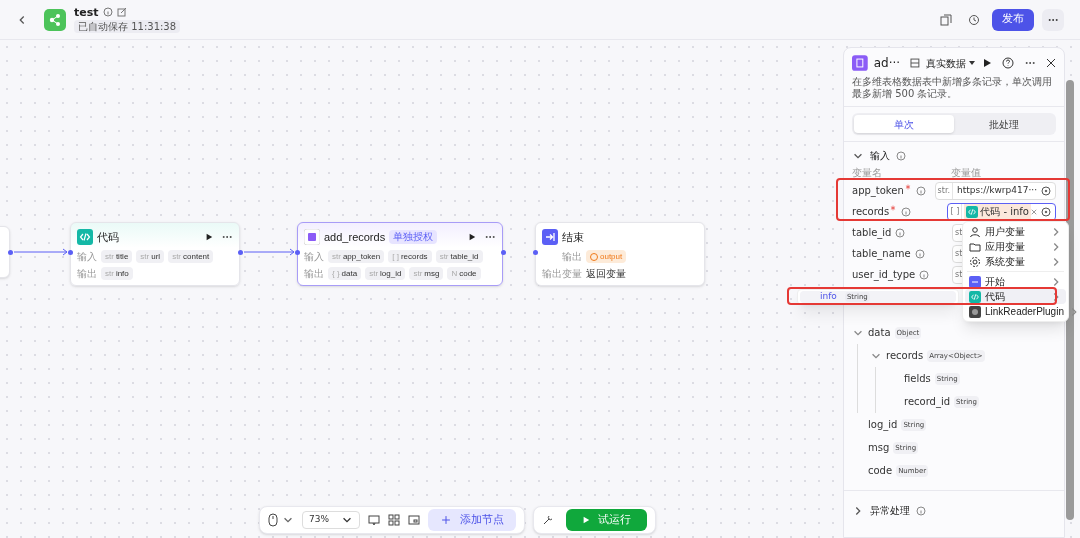  I want to click on grid-icon, so click(394, 520).